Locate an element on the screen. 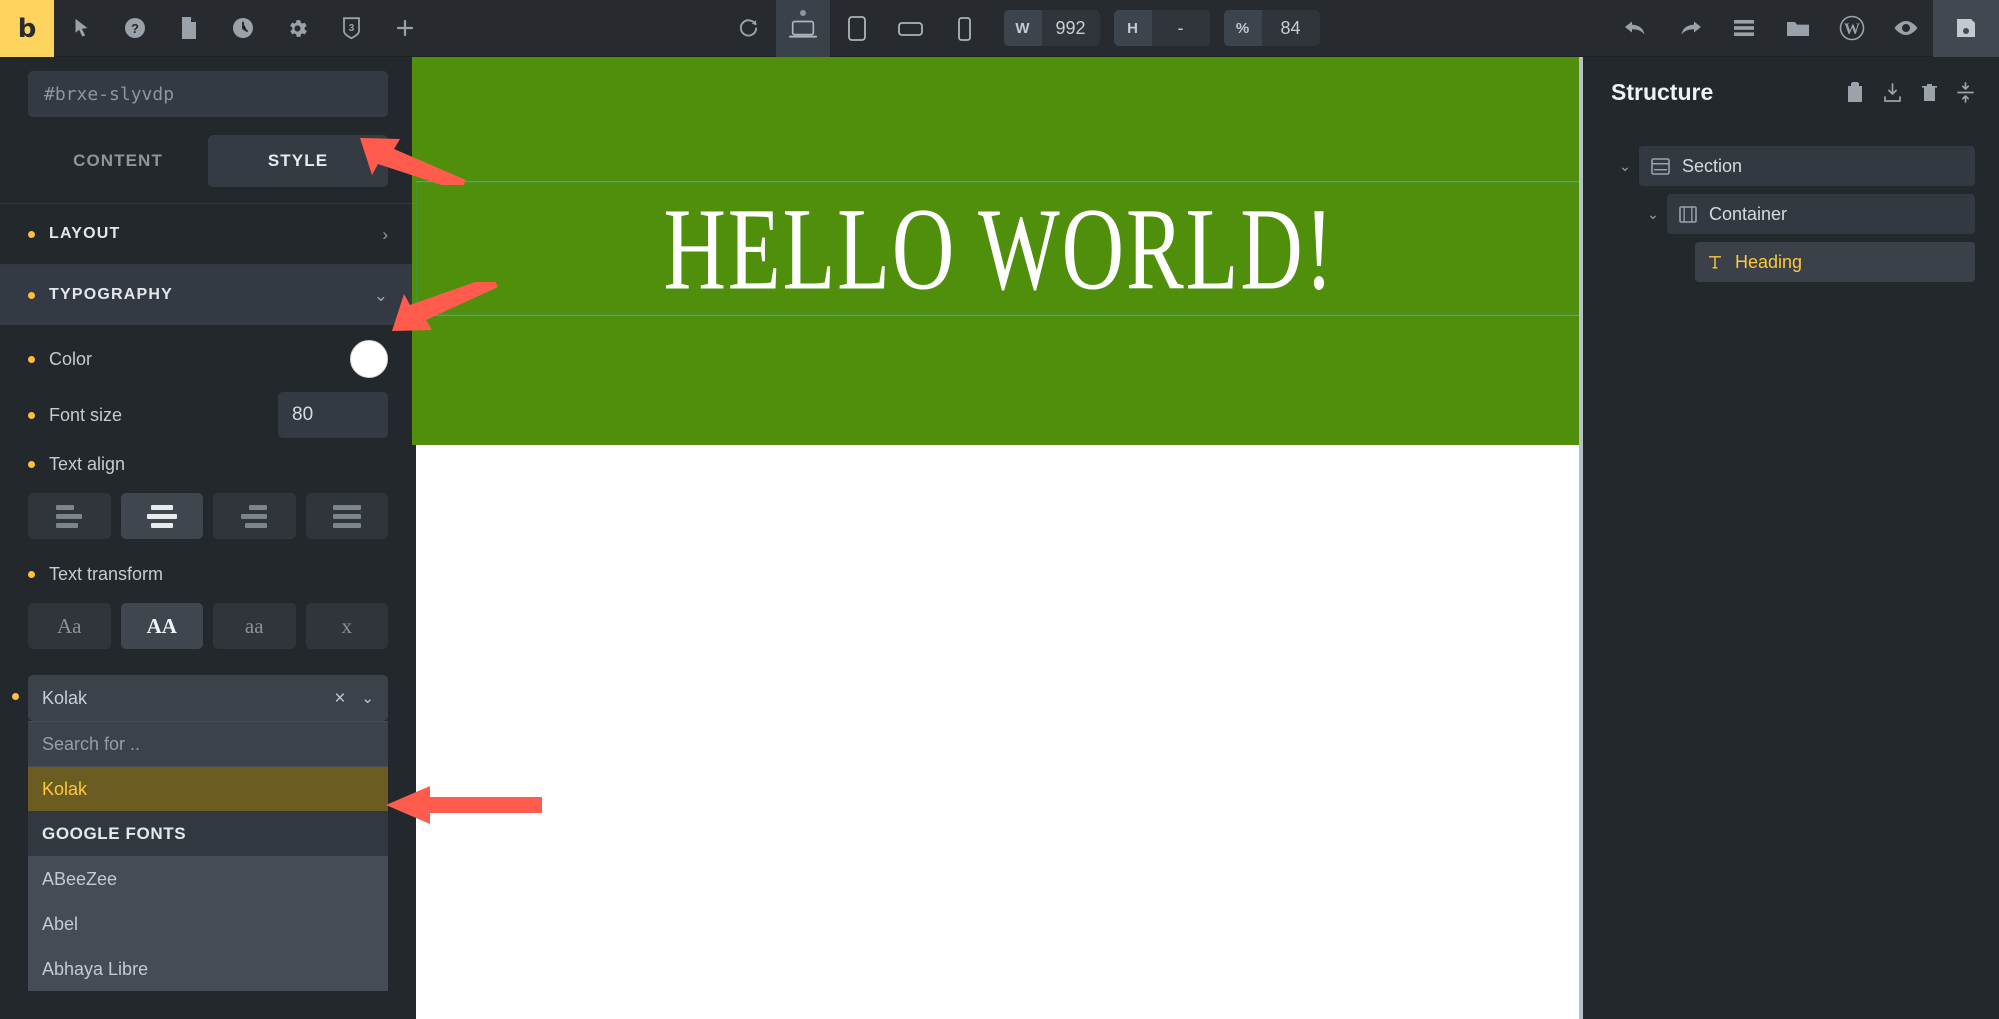  control-font-family-bullet is located at coordinates (208, 681).